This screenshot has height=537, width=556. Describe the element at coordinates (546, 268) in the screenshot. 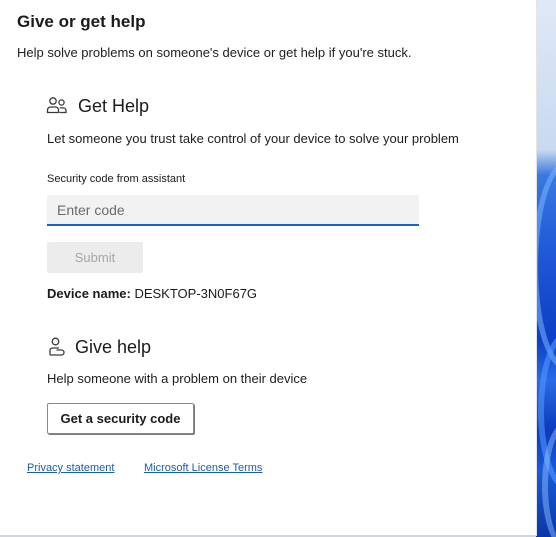

I see `desktop-wallpaper` at that location.